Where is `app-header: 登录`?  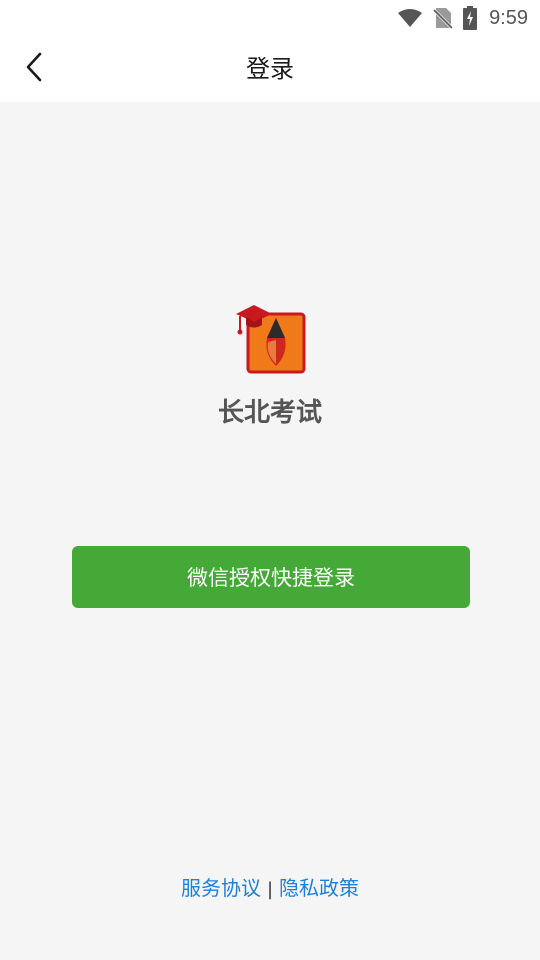
app-header: 登录 is located at coordinates (270, 69).